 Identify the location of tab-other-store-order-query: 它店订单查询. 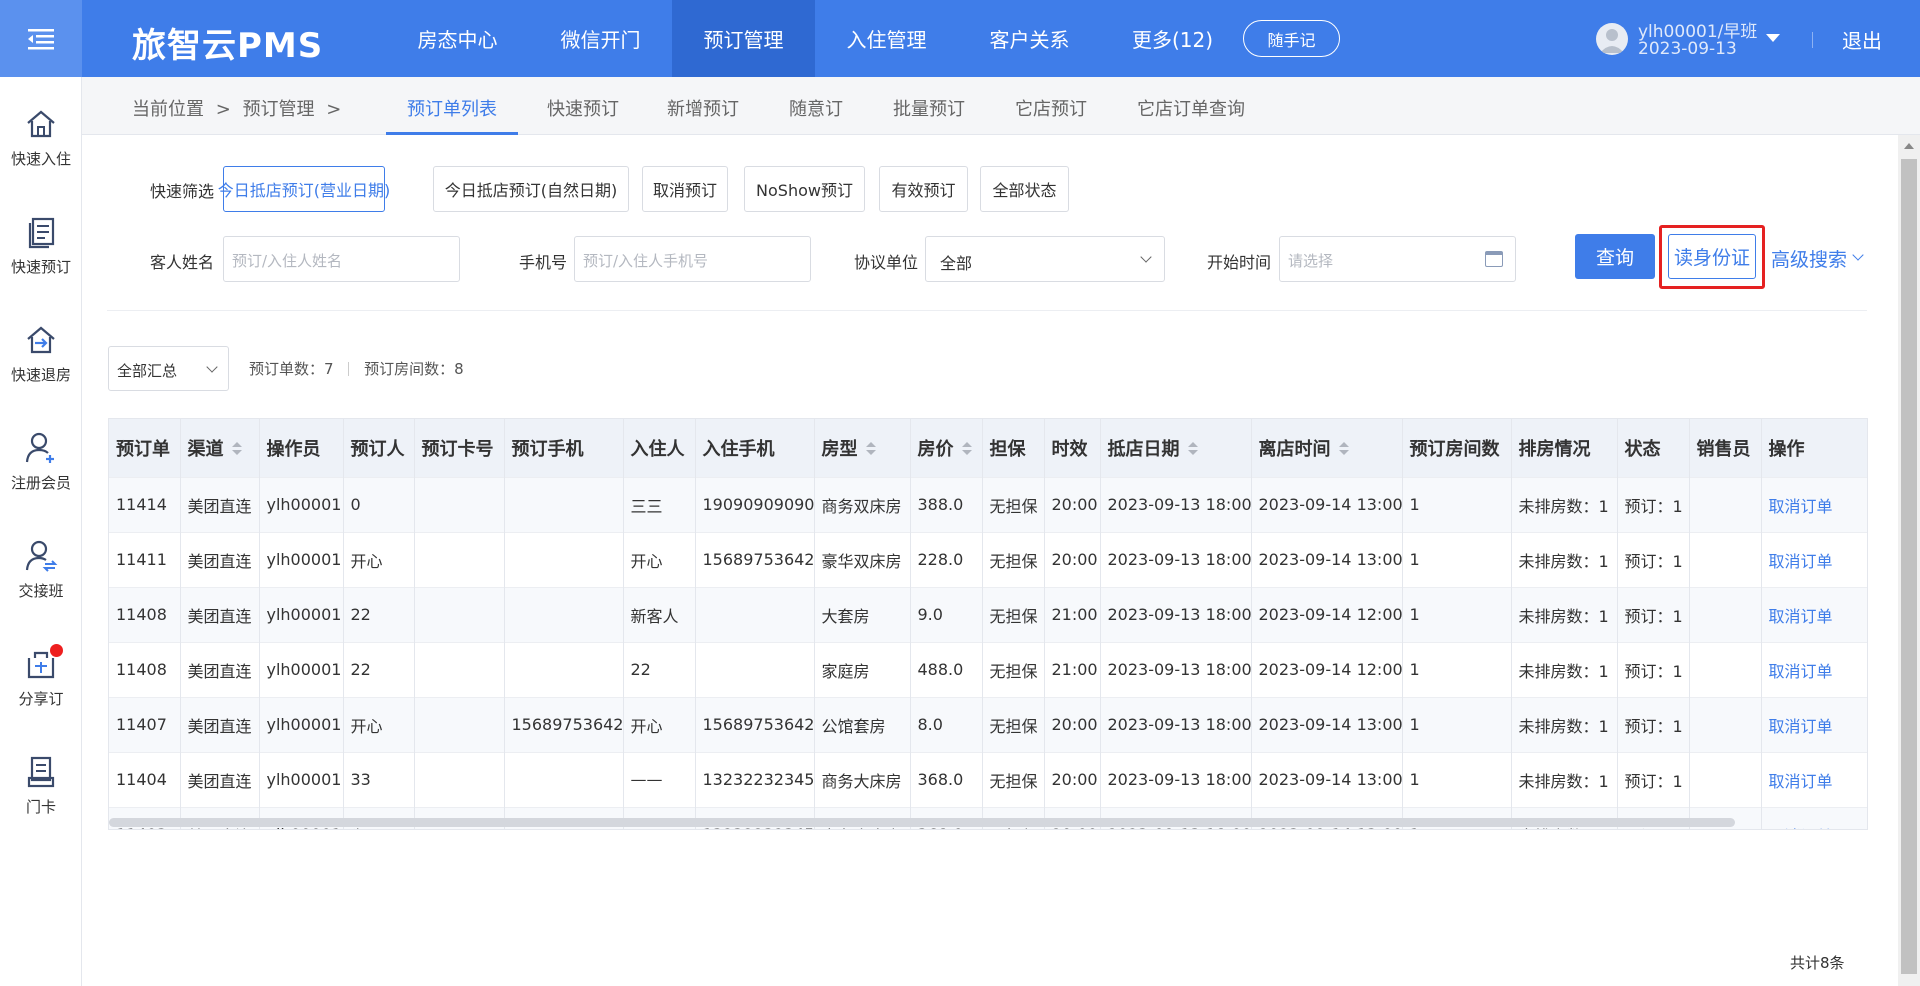
(1191, 108).